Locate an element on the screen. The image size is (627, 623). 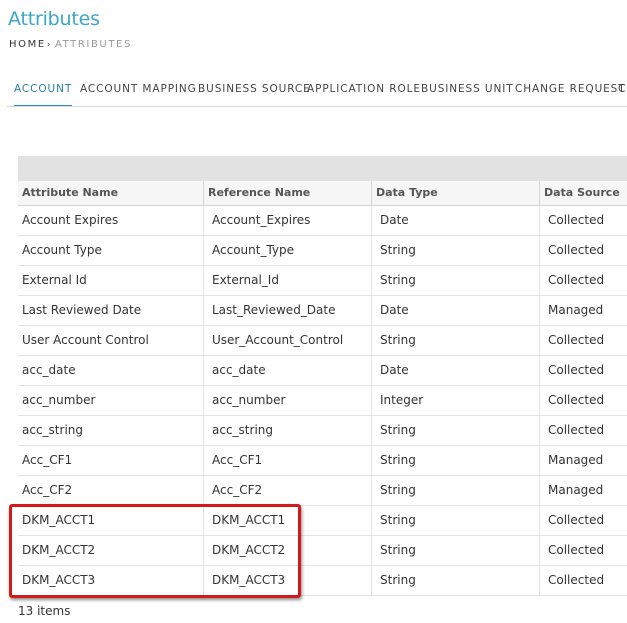
reference-name-cell: acc_number is located at coordinates (288, 400).